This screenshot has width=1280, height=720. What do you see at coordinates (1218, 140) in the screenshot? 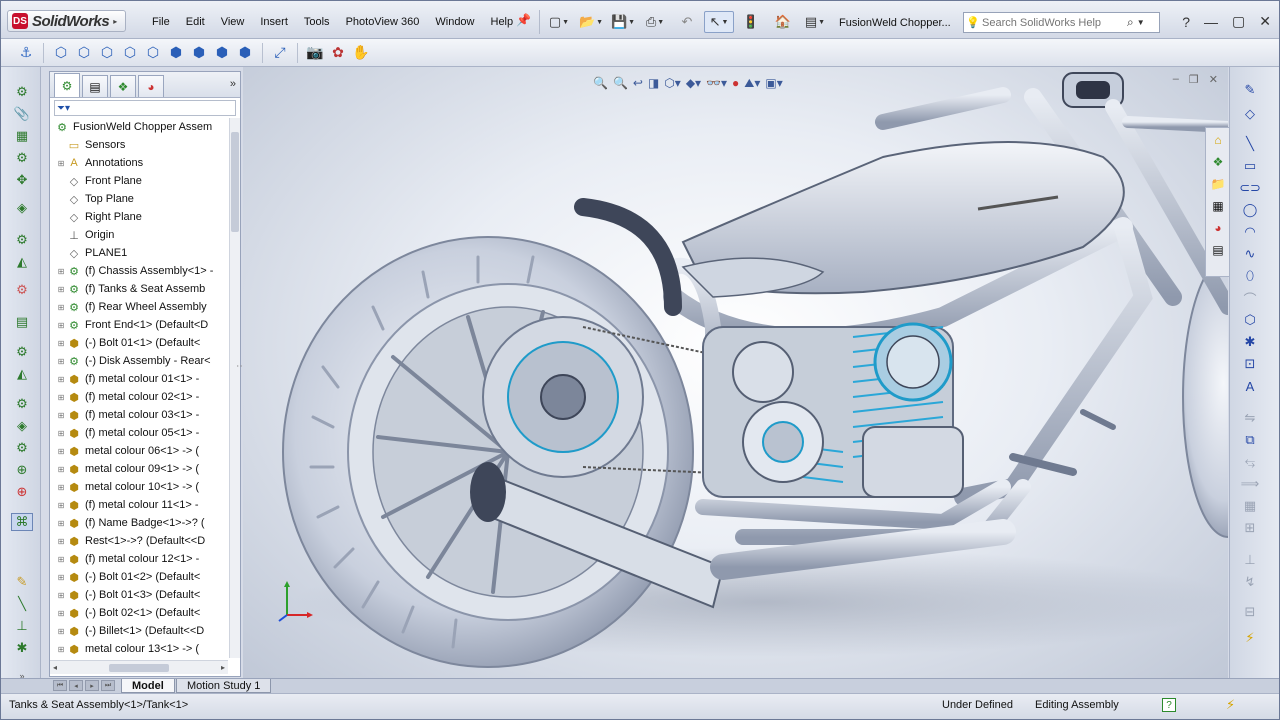
I see `solidworks-resources-icon: ⌂` at bounding box center [1218, 140].